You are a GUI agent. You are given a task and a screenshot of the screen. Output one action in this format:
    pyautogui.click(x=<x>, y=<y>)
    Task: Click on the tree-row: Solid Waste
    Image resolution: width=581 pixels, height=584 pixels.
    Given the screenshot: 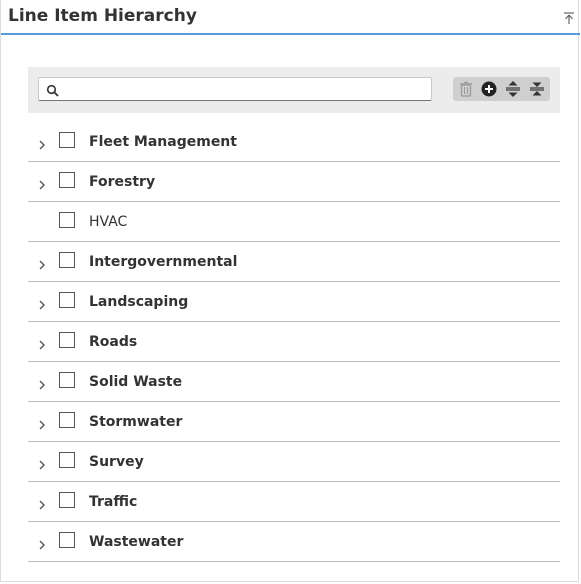 What is the action you would take?
    pyautogui.click(x=294, y=382)
    